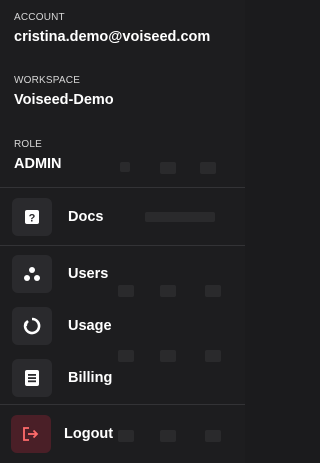  Describe the element at coordinates (89, 434) in the screenshot. I see `logout-label: Logout` at that location.